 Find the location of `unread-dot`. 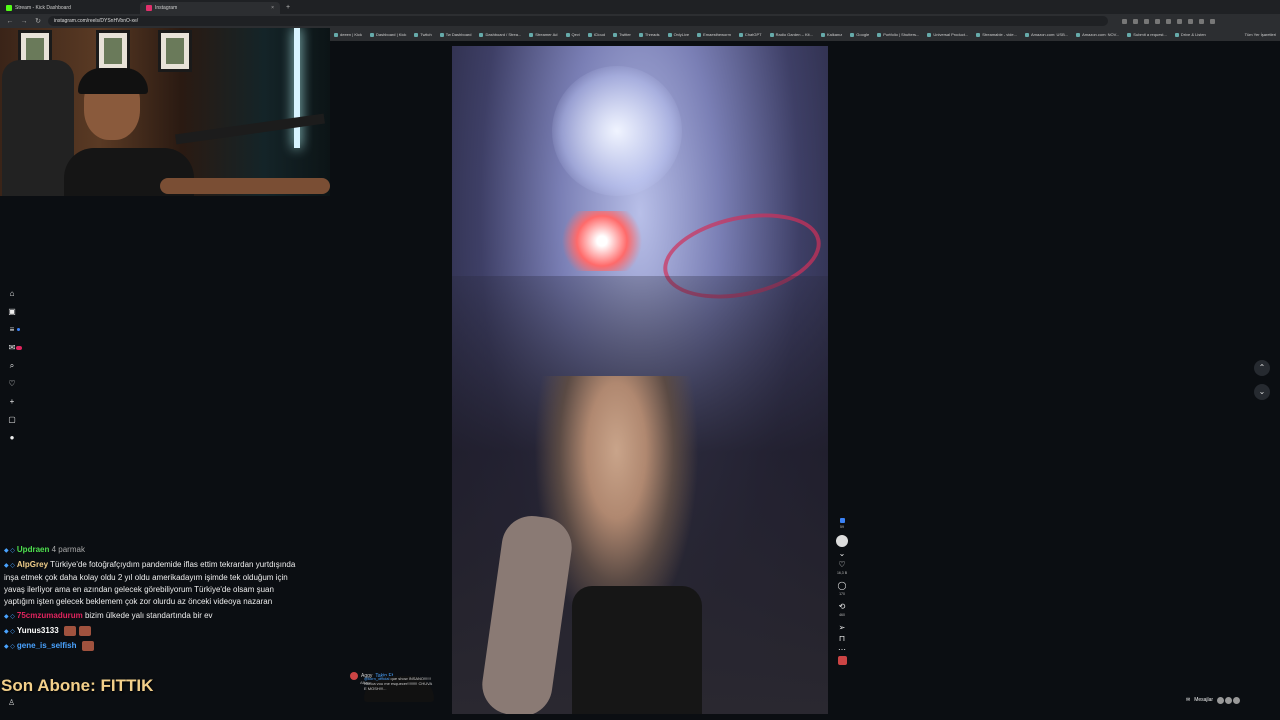

unread-dot is located at coordinates (18, 329).